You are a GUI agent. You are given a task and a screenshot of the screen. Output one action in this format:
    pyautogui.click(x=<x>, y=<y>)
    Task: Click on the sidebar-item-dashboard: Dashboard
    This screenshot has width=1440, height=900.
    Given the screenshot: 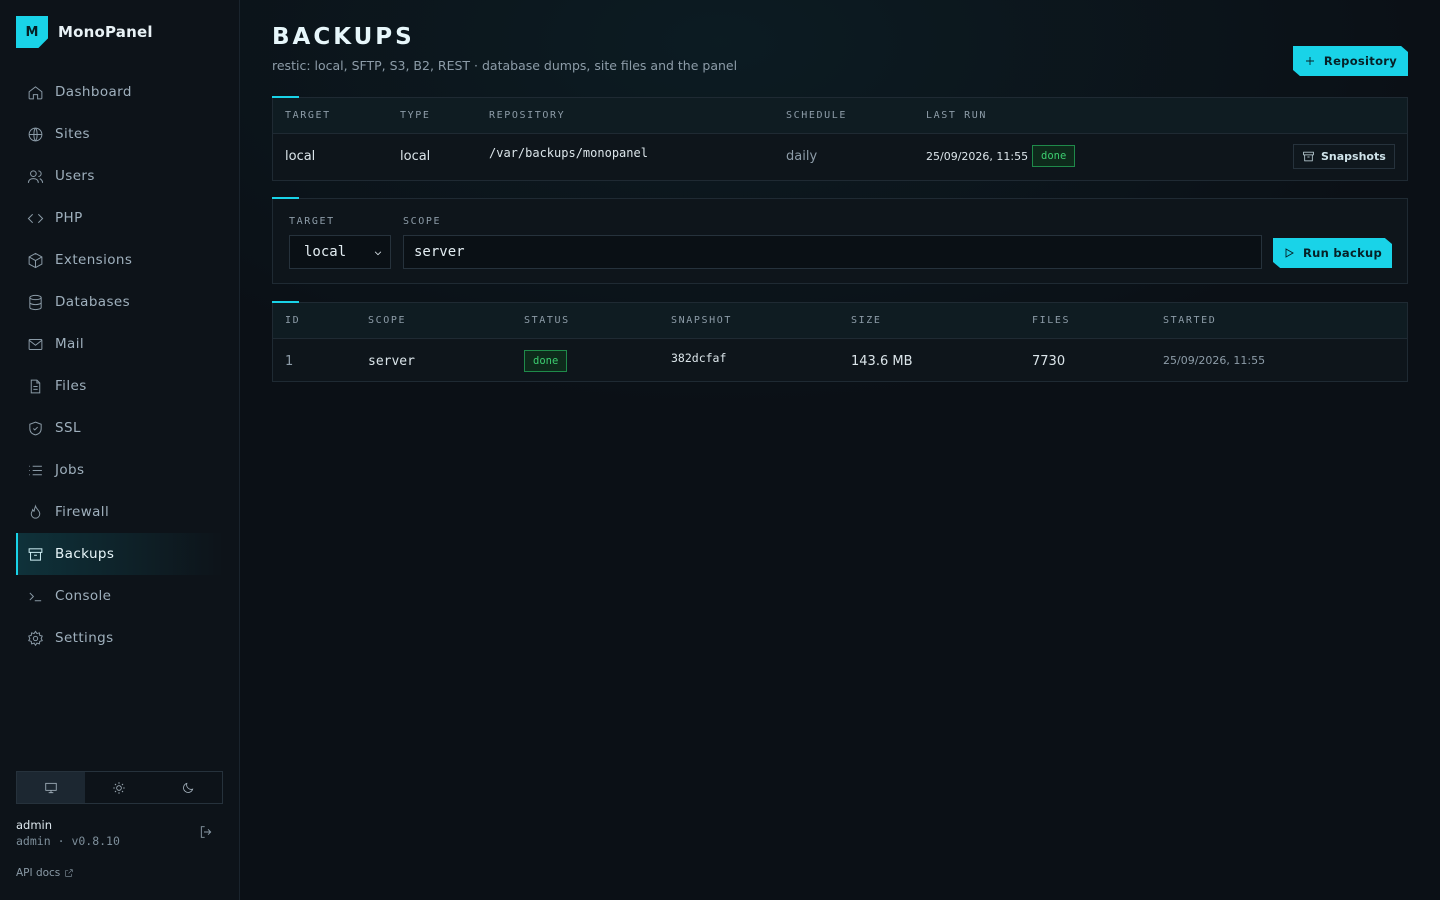 What is the action you would take?
    pyautogui.click(x=120, y=92)
    